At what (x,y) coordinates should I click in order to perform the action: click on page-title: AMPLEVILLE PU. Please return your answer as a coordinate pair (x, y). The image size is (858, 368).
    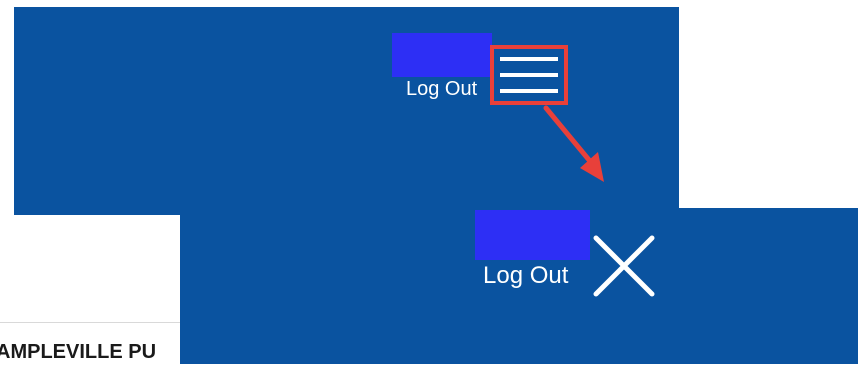
    Looking at the image, I should click on (78, 352).